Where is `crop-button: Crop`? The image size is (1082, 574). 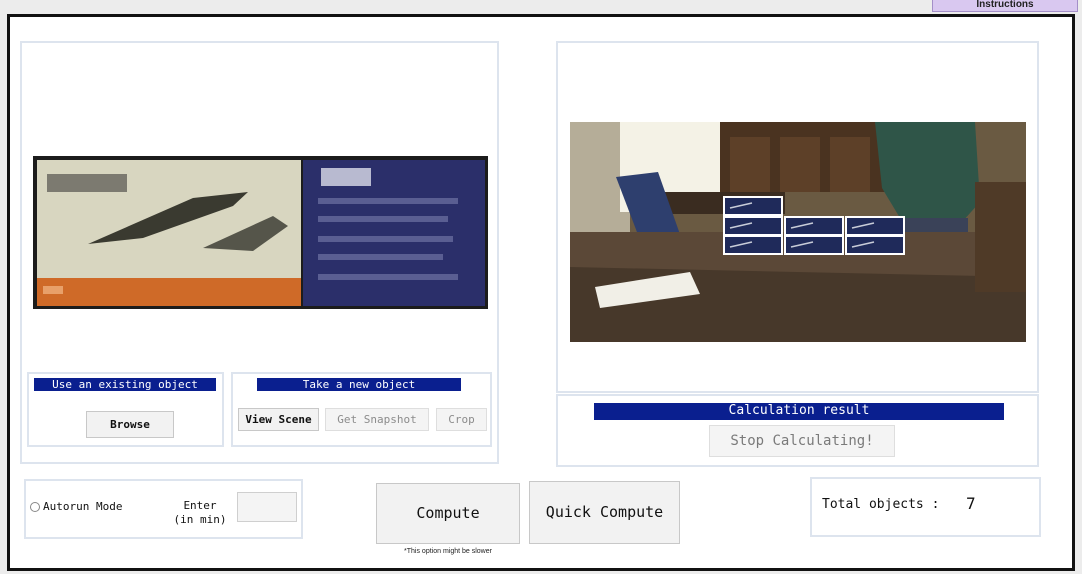 crop-button: Crop is located at coordinates (461, 419).